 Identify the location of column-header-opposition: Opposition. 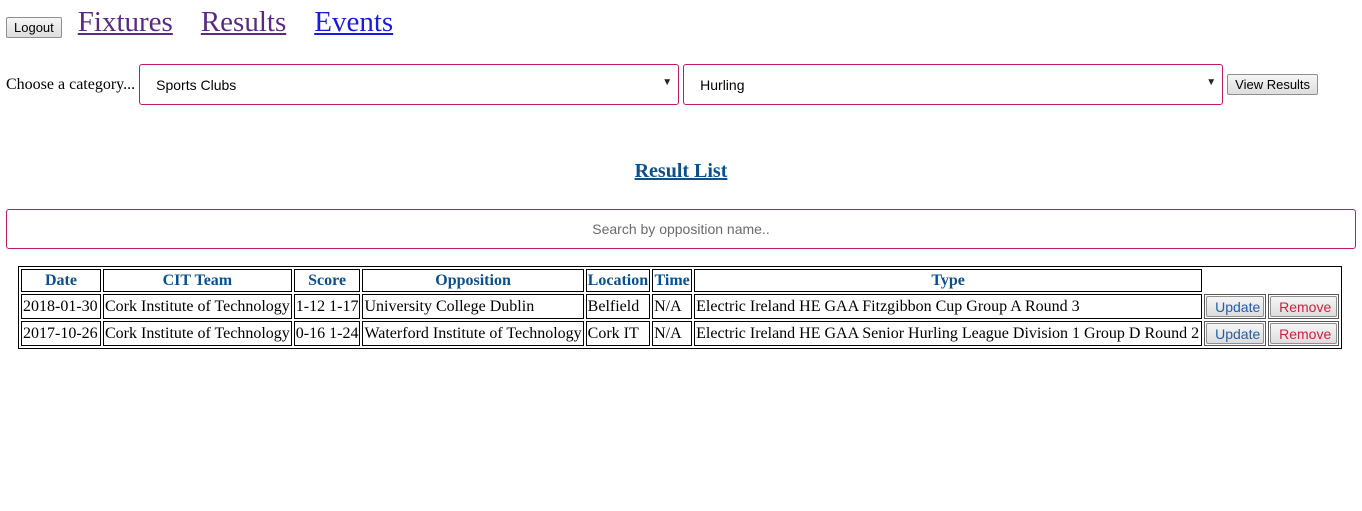
(473, 280).